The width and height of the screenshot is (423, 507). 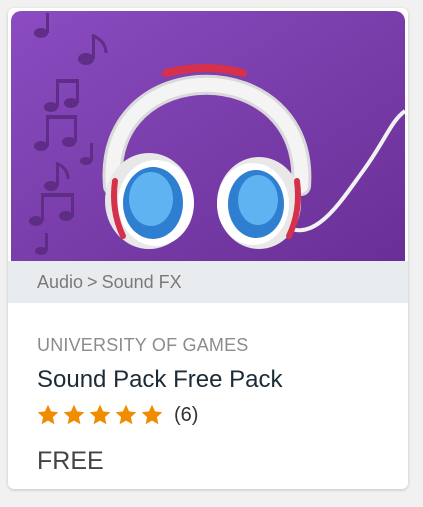 I want to click on publisher-name: UNIVERSITY OF GAMES, so click(x=143, y=345).